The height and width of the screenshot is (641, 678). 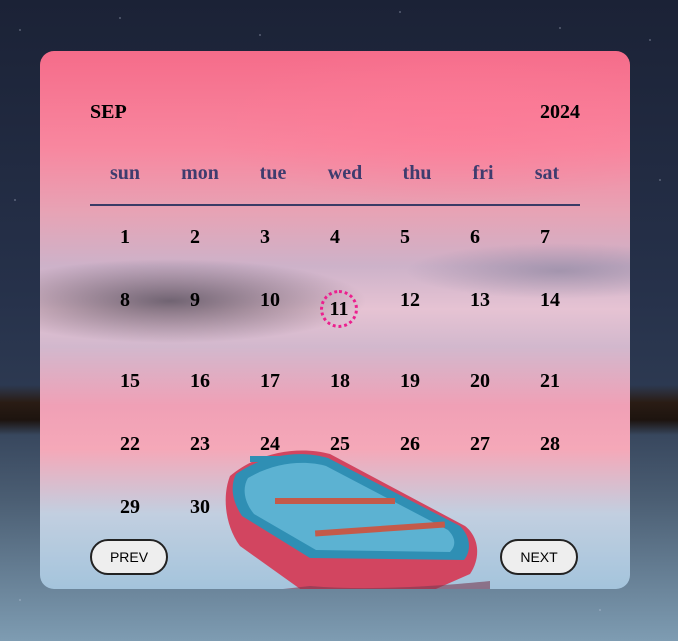 I want to click on month-label: SEP, so click(x=108, y=112).